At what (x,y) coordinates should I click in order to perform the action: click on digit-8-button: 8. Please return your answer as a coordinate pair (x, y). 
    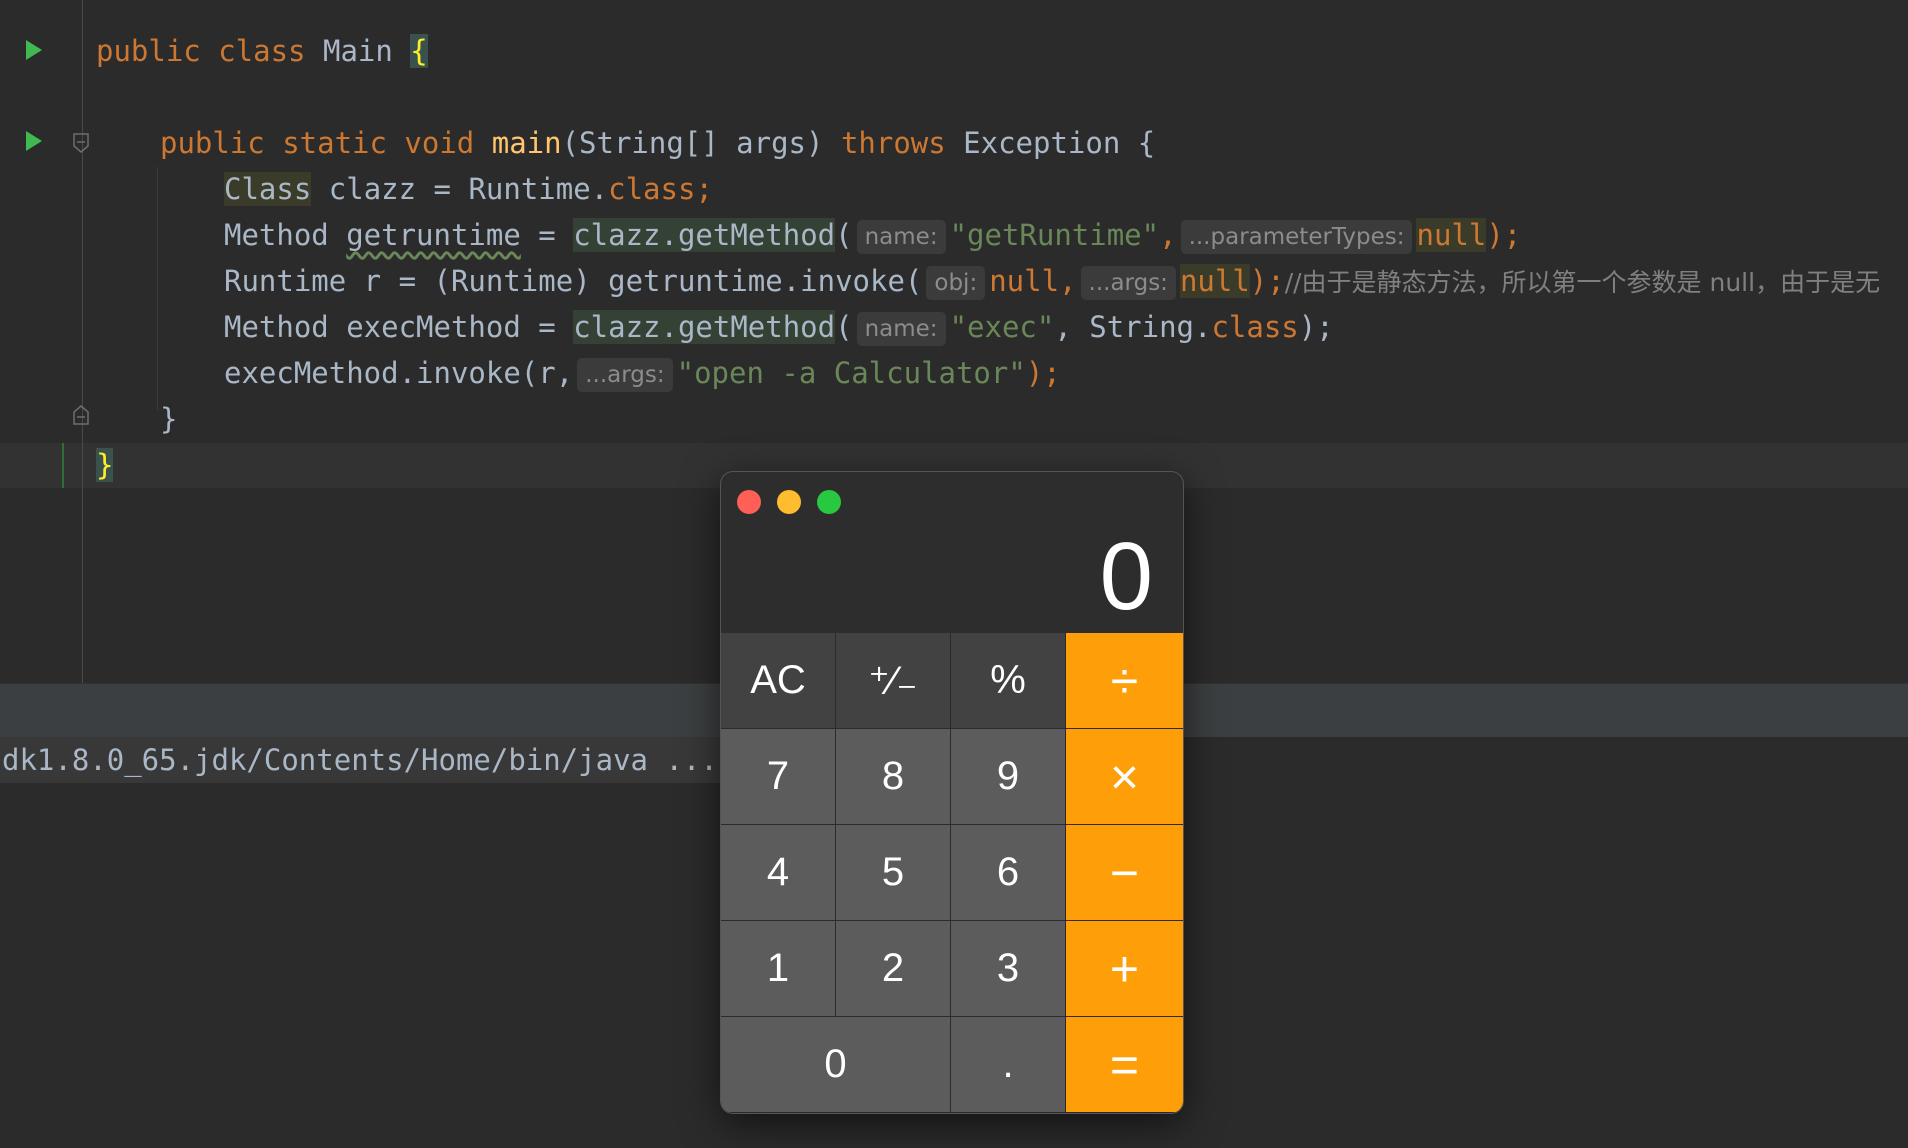
    Looking at the image, I should click on (893, 777).